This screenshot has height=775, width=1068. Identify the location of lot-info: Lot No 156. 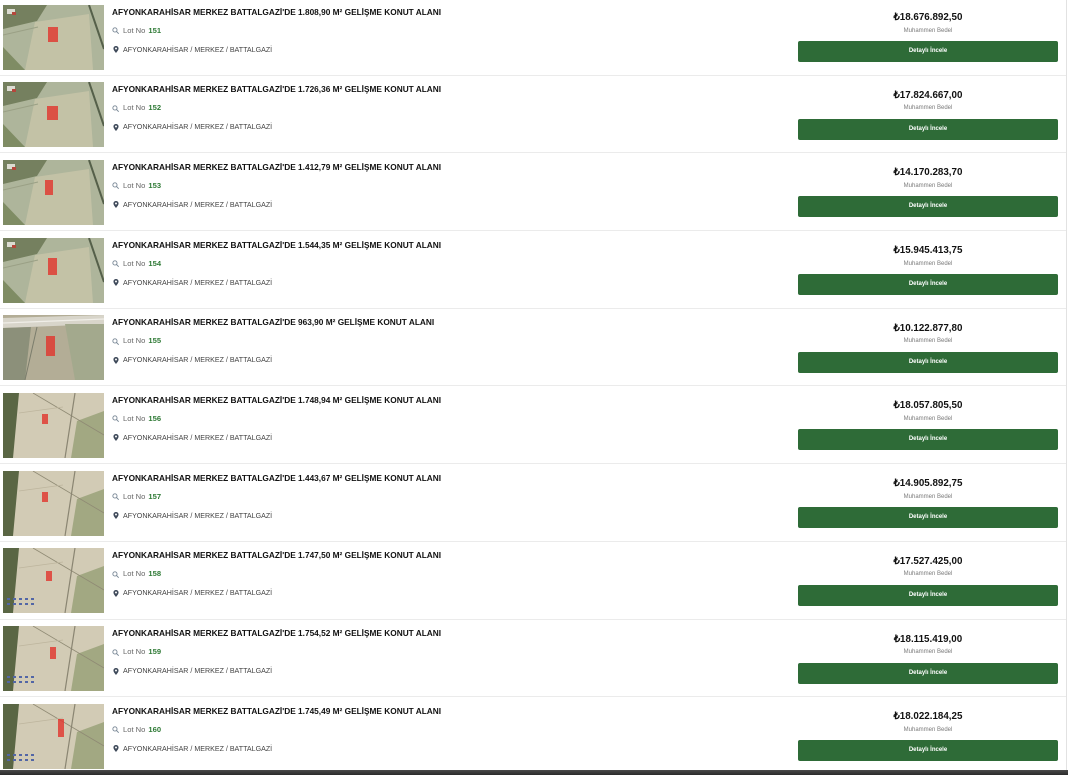
(136, 419).